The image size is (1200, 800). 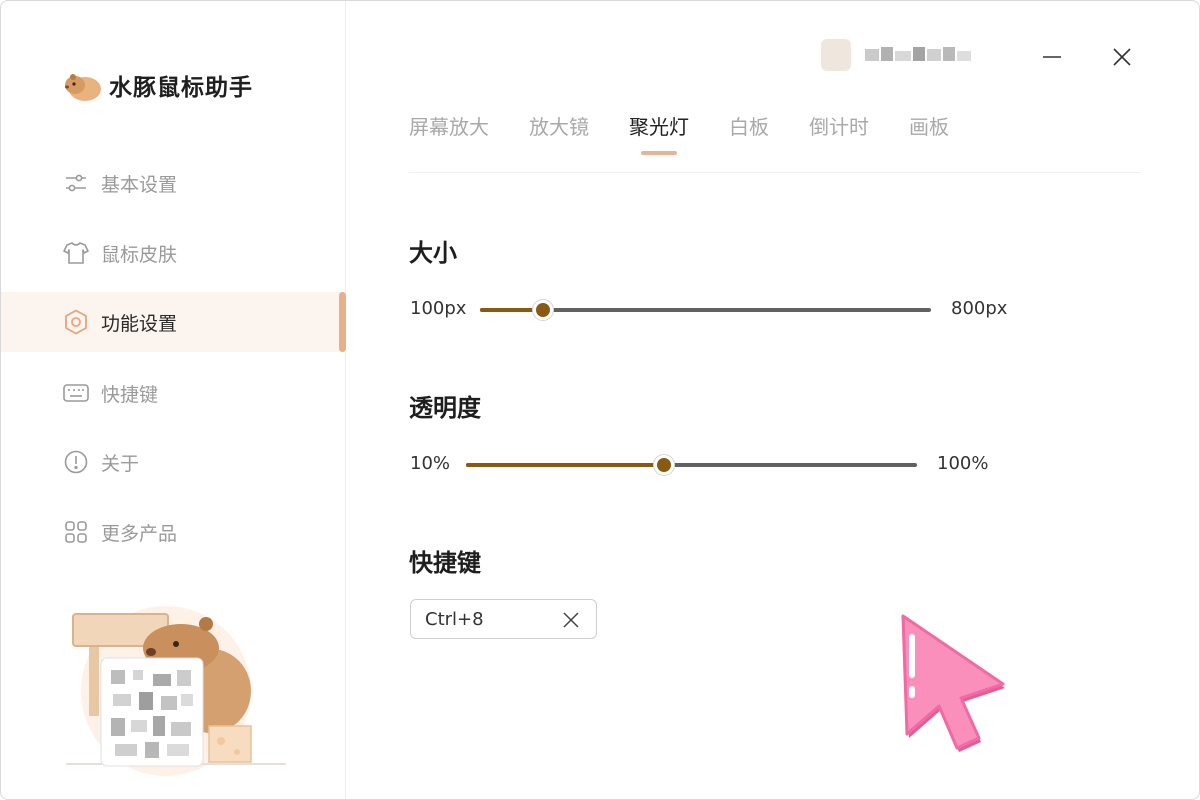 What do you see at coordinates (76, 183) in the screenshot?
I see `sliders-icon` at bounding box center [76, 183].